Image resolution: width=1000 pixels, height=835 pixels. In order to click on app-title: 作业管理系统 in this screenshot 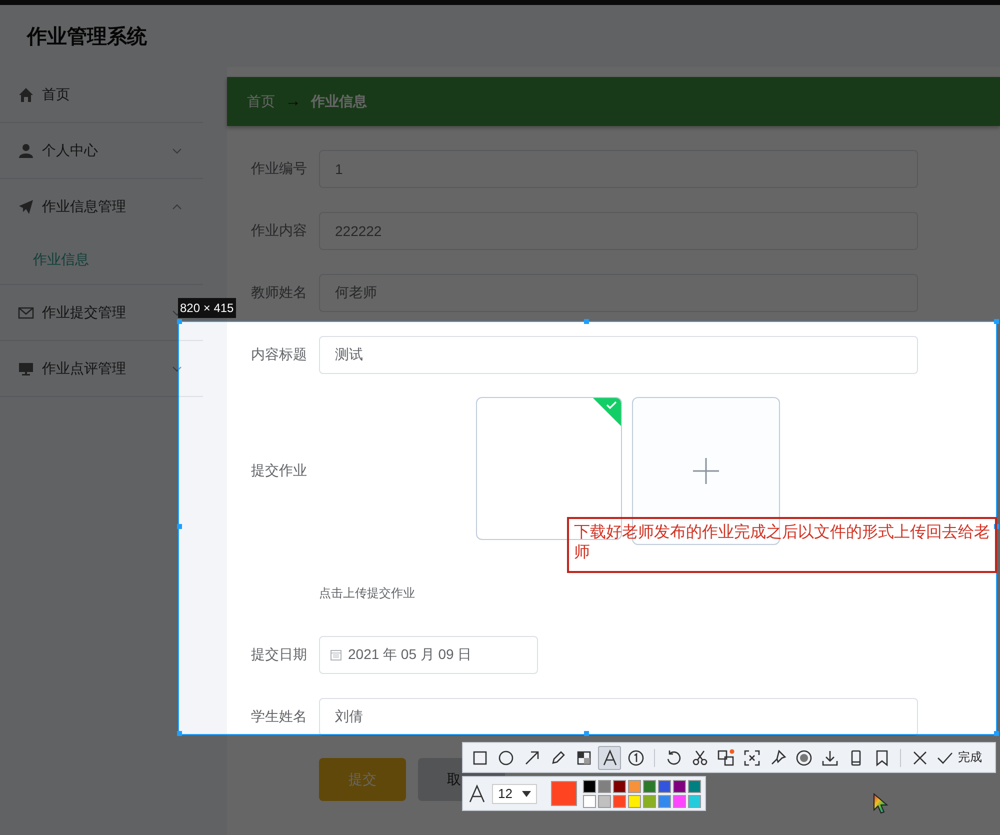, I will do `click(87, 37)`.